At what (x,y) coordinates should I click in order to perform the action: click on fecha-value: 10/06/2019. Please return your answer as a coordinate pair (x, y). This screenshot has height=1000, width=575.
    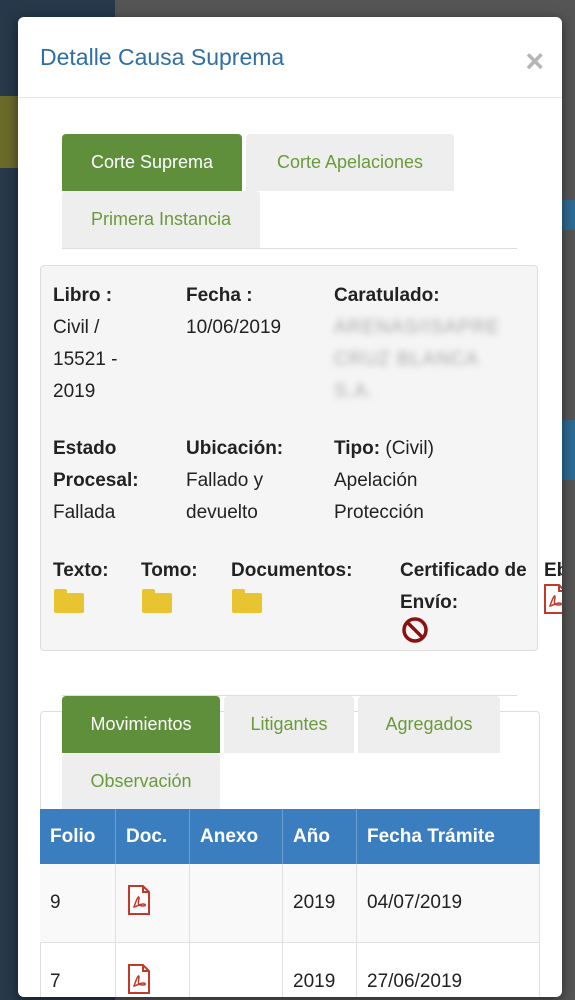
    Looking at the image, I should click on (234, 327).